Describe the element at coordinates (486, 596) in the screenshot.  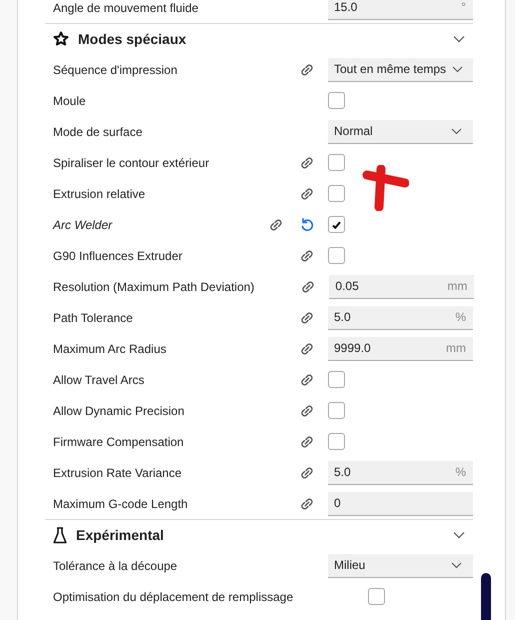
I see `scrollbar-thumb` at that location.